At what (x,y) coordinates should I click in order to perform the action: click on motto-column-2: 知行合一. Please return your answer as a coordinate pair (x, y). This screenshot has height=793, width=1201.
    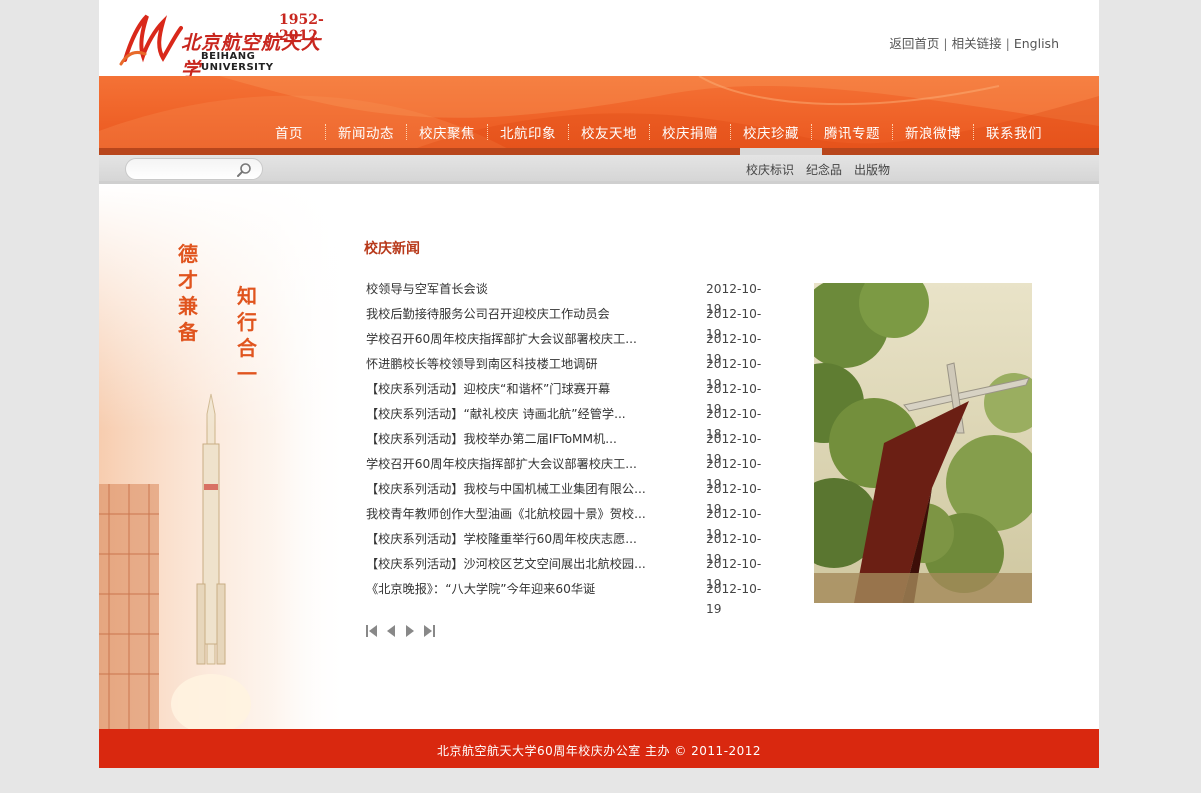
    Looking at the image, I should click on (247, 335).